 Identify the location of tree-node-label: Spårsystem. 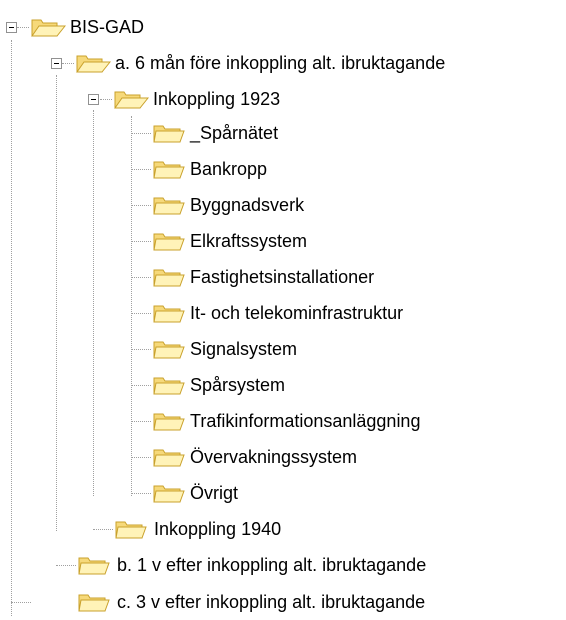
(238, 385).